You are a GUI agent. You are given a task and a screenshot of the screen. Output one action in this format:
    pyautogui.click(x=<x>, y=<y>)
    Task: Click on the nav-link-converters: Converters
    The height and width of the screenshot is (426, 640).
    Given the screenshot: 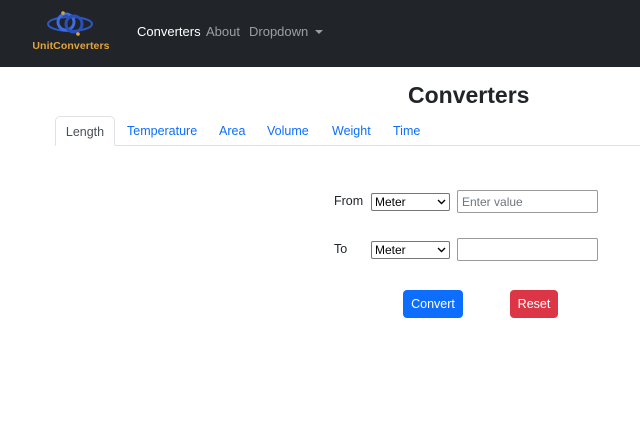 What is the action you would take?
    pyautogui.click(x=169, y=31)
    